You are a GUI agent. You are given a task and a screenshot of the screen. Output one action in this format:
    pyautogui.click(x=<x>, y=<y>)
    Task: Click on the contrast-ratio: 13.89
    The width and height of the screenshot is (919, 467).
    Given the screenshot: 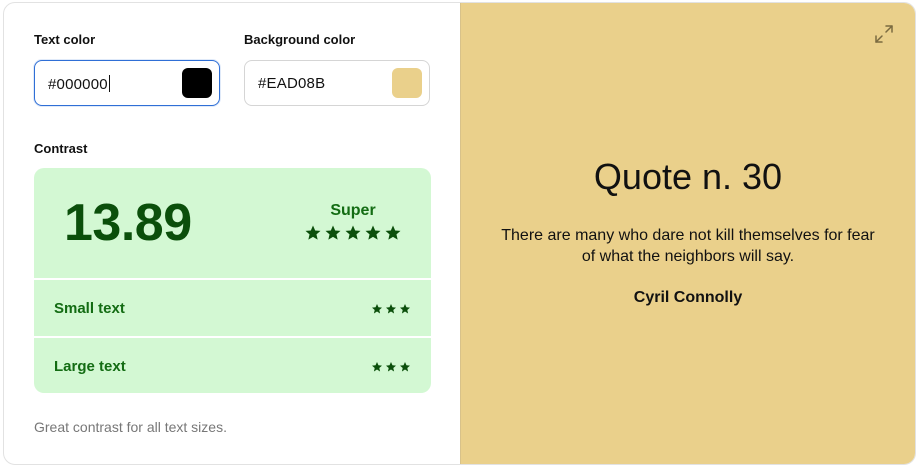 What is the action you would take?
    pyautogui.click(x=128, y=223)
    